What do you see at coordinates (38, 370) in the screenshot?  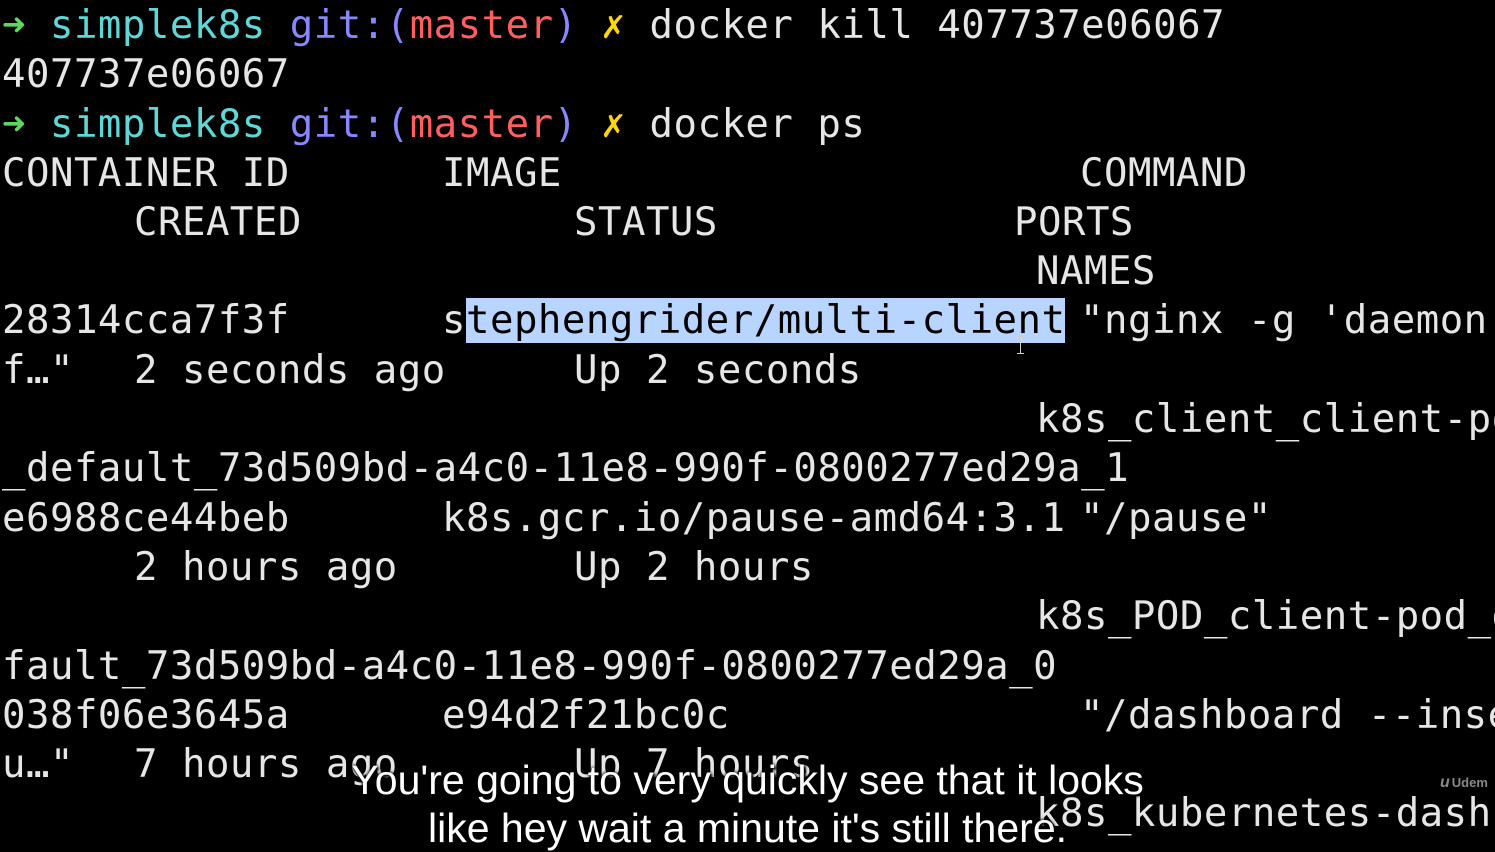 I see `container-command-wrap: f…"` at bounding box center [38, 370].